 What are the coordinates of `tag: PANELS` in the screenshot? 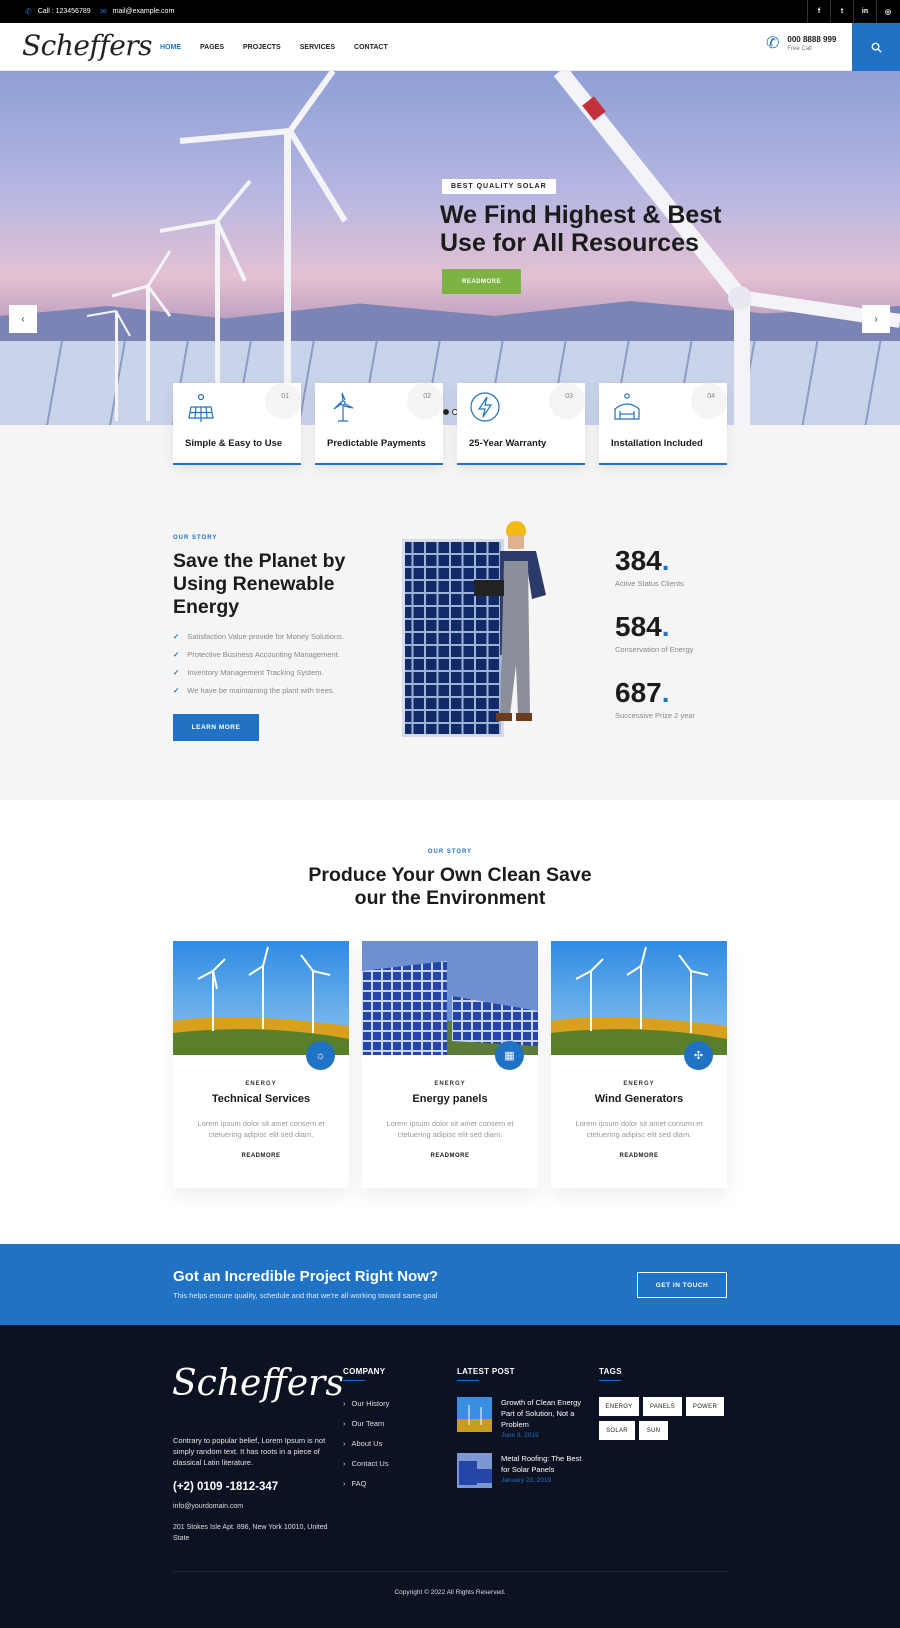 It's located at (662, 1406).